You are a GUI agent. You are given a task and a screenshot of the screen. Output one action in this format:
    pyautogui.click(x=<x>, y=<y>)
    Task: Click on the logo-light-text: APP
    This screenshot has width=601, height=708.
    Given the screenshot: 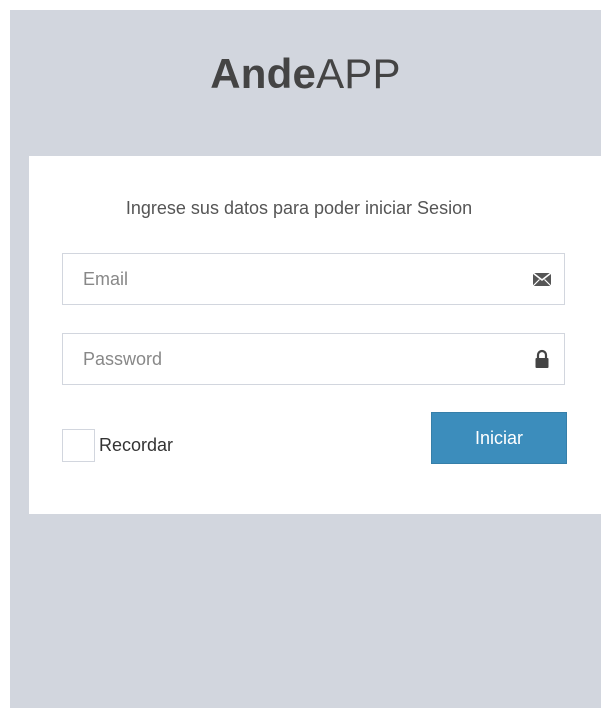 What is the action you would take?
    pyautogui.click(x=358, y=73)
    